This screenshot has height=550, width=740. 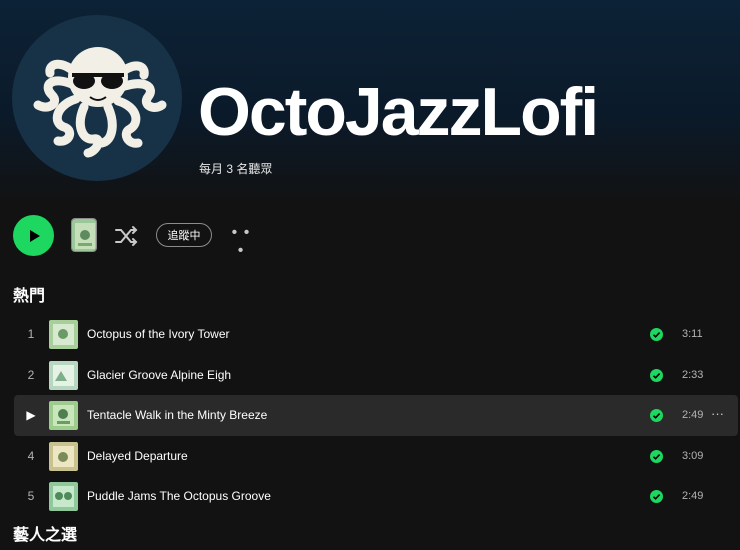 I want to click on track-title: Tentacle Walk in the Minty Breeze, so click(x=177, y=415).